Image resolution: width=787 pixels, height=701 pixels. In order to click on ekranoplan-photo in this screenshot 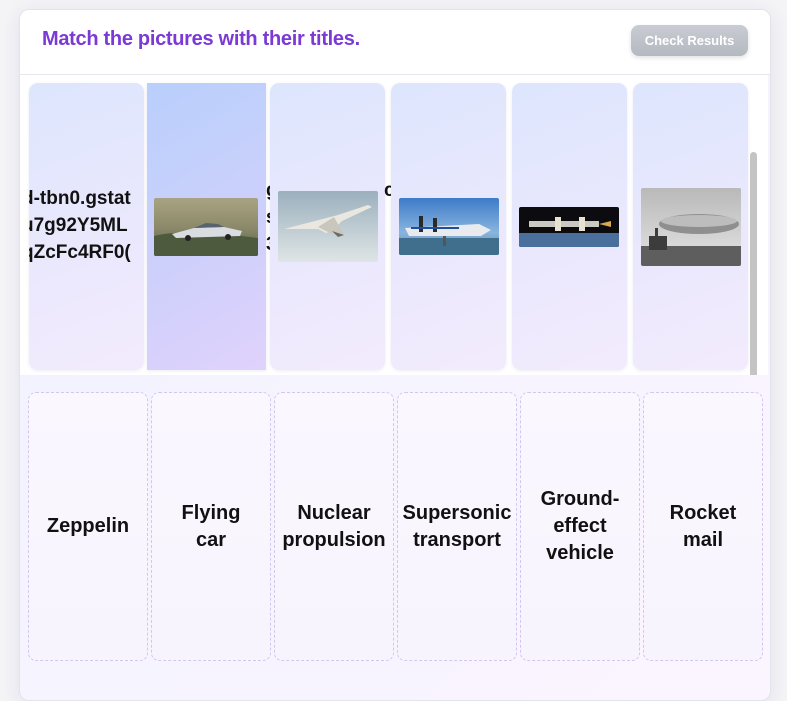, I will do `click(449, 226)`.